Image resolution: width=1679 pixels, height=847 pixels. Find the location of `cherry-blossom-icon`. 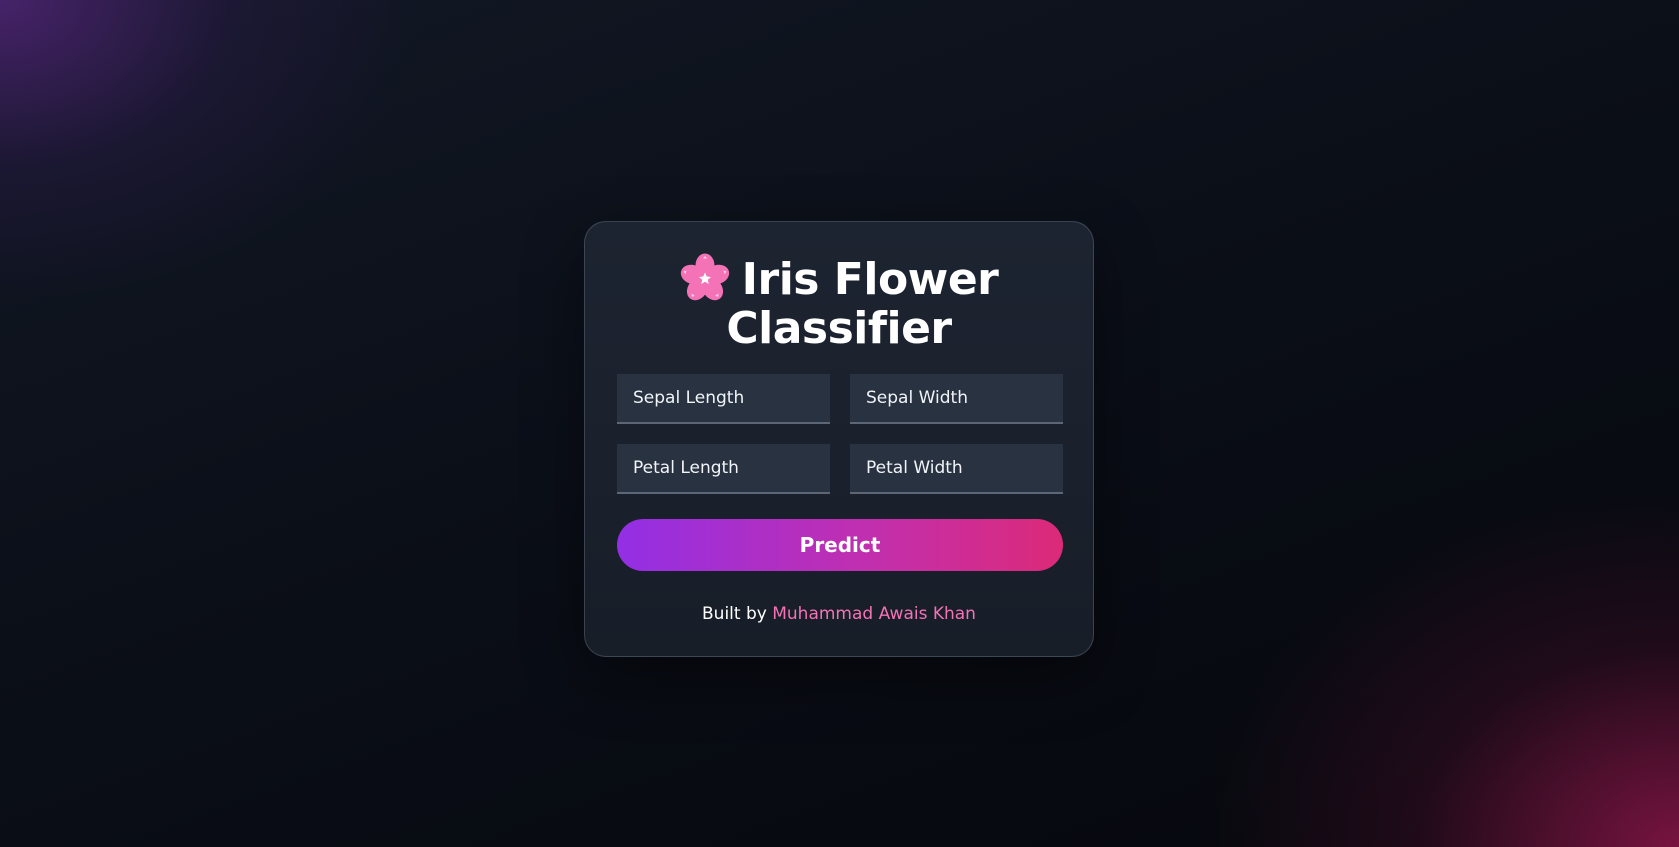

cherry-blossom-icon is located at coordinates (705, 277).